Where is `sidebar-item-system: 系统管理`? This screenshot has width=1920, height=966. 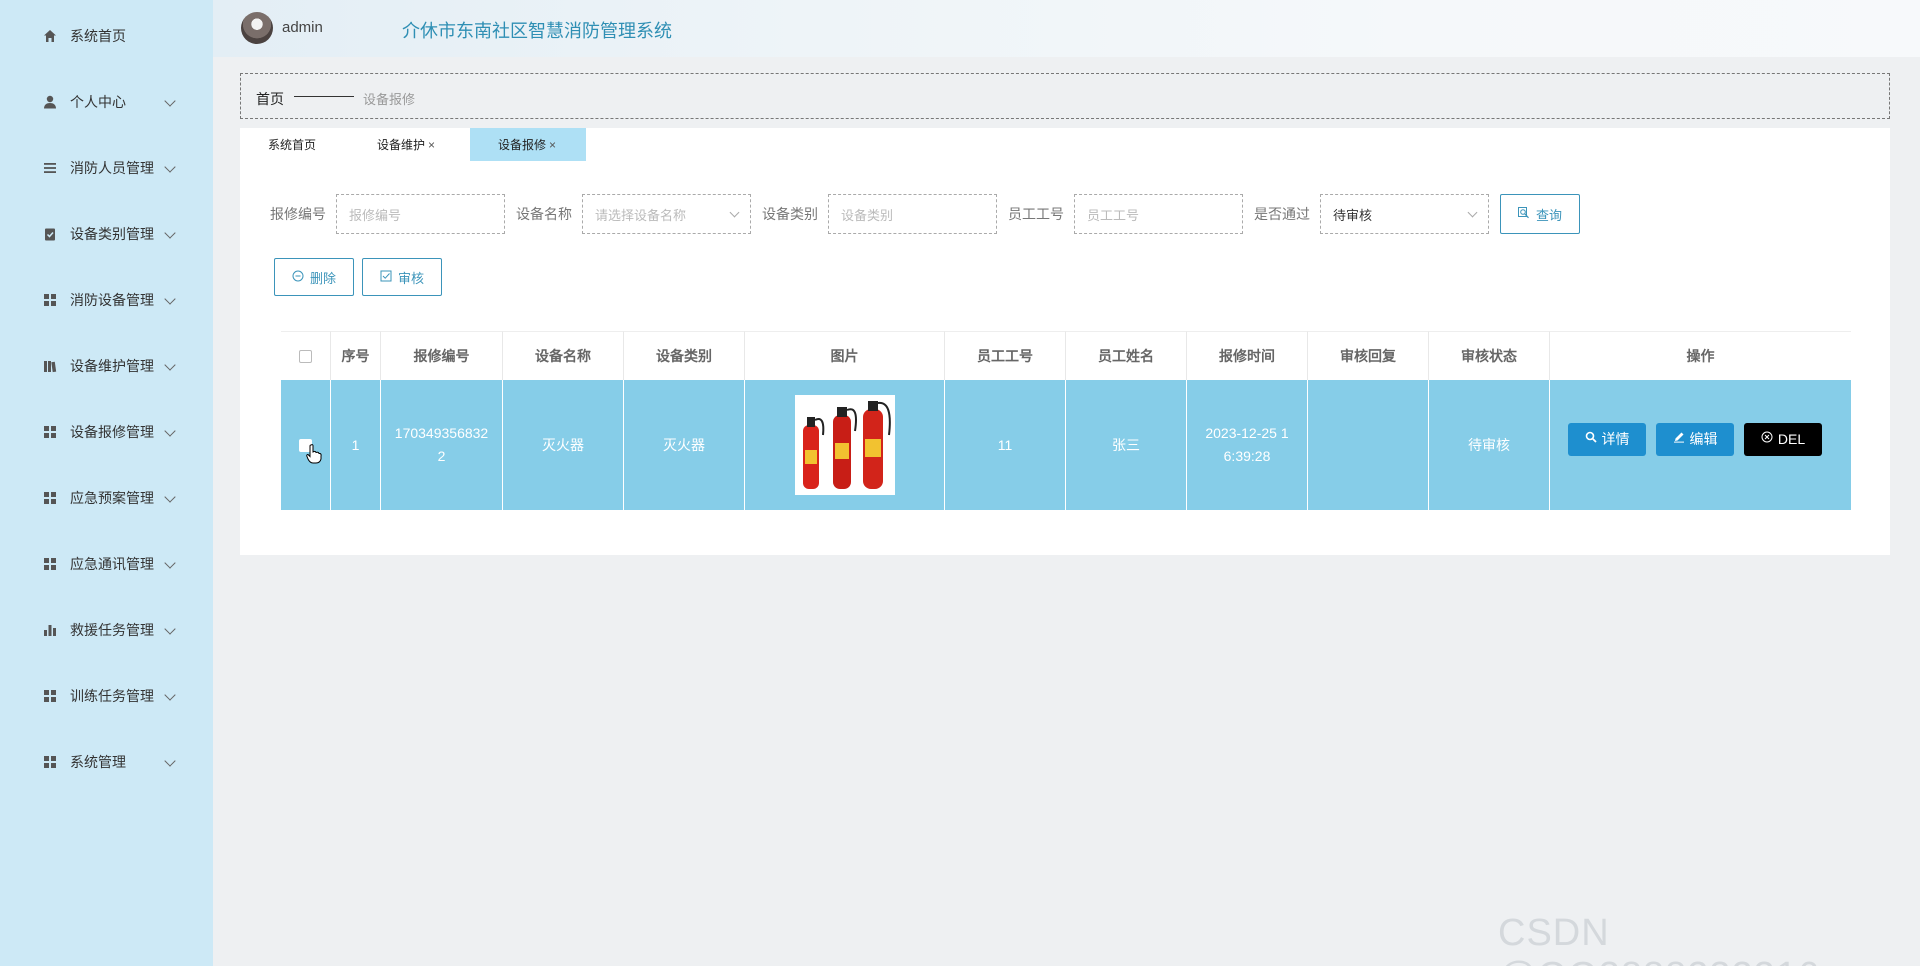
sidebar-item-system: 系统管理 is located at coordinates (106, 762).